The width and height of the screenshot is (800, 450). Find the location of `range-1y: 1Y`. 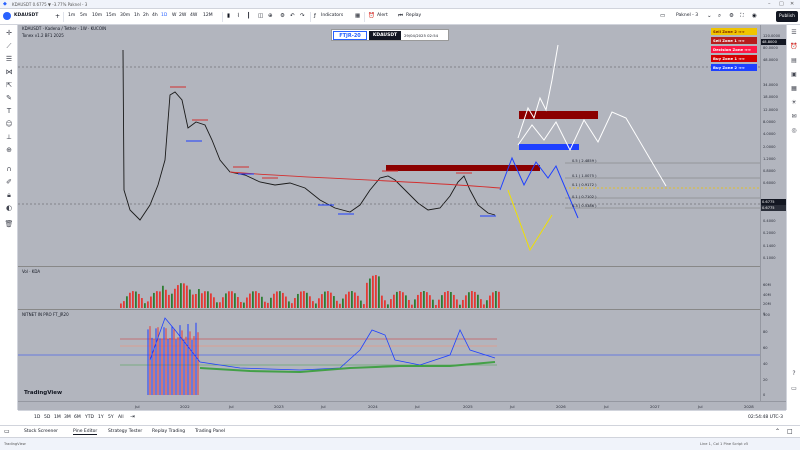

range-1y: 1Y is located at coordinates (101, 417).